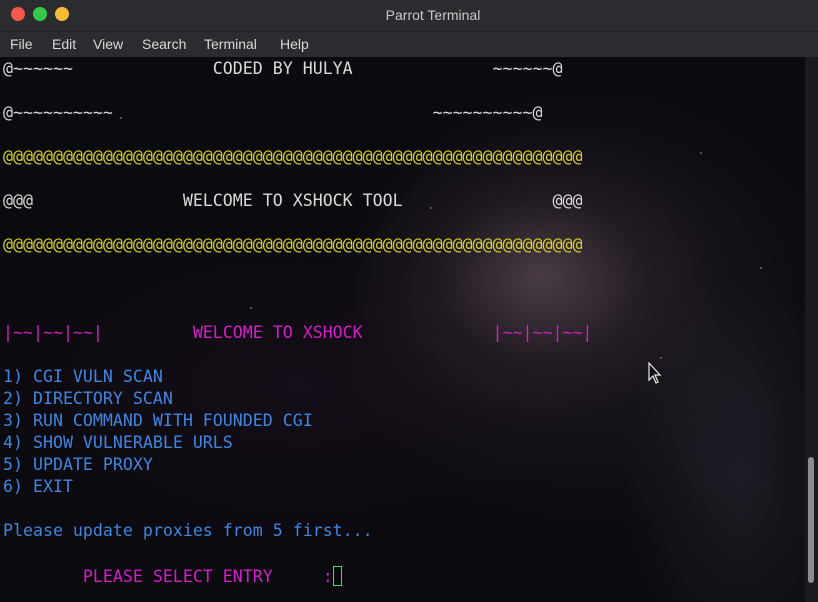 The width and height of the screenshot is (818, 602). What do you see at coordinates (283, 68) in the screenshot?
I see `coded-by-line: @~~~~~~ CODED BY HULYA ~~~~~~@` at bounding box center [283, 68].